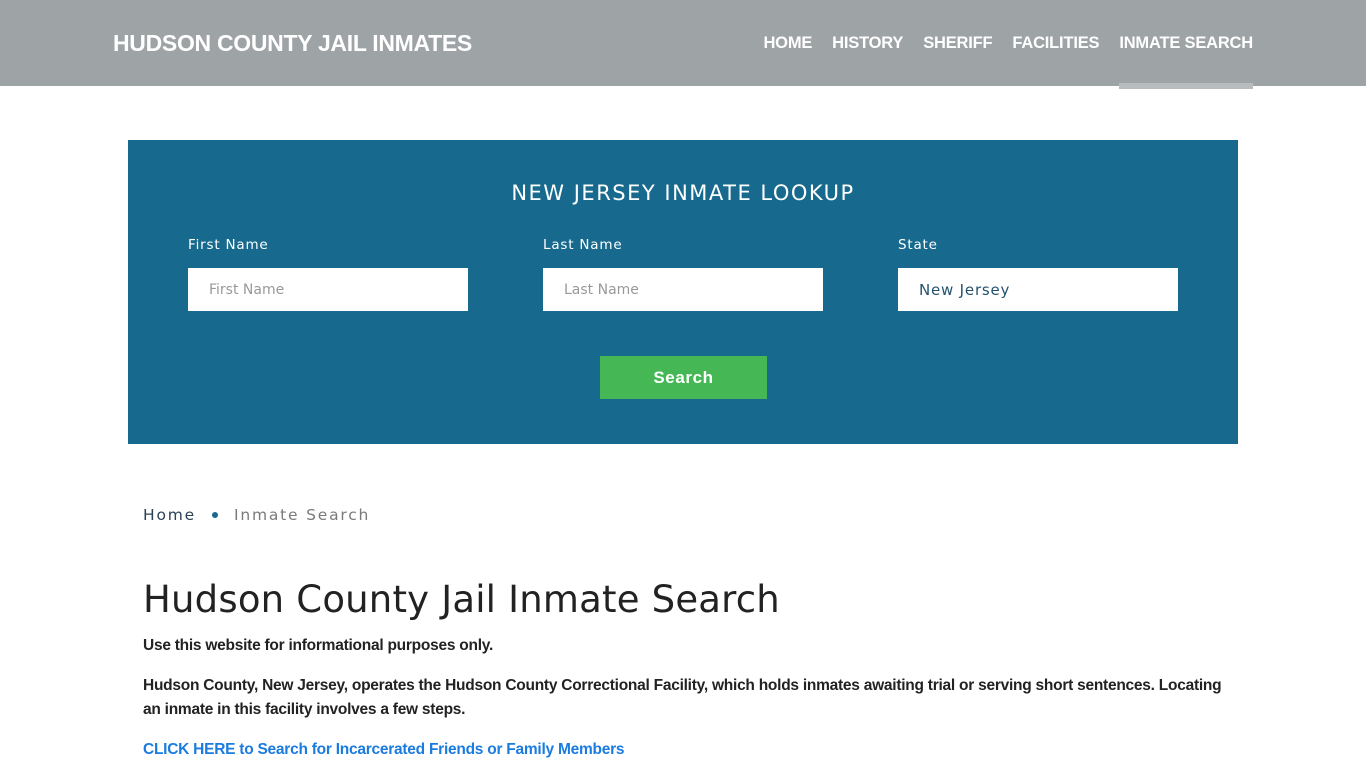 This screenshot has height=768, width=1366. I want to click on nav-facilities: FACILITIES, so click(1055, 43).